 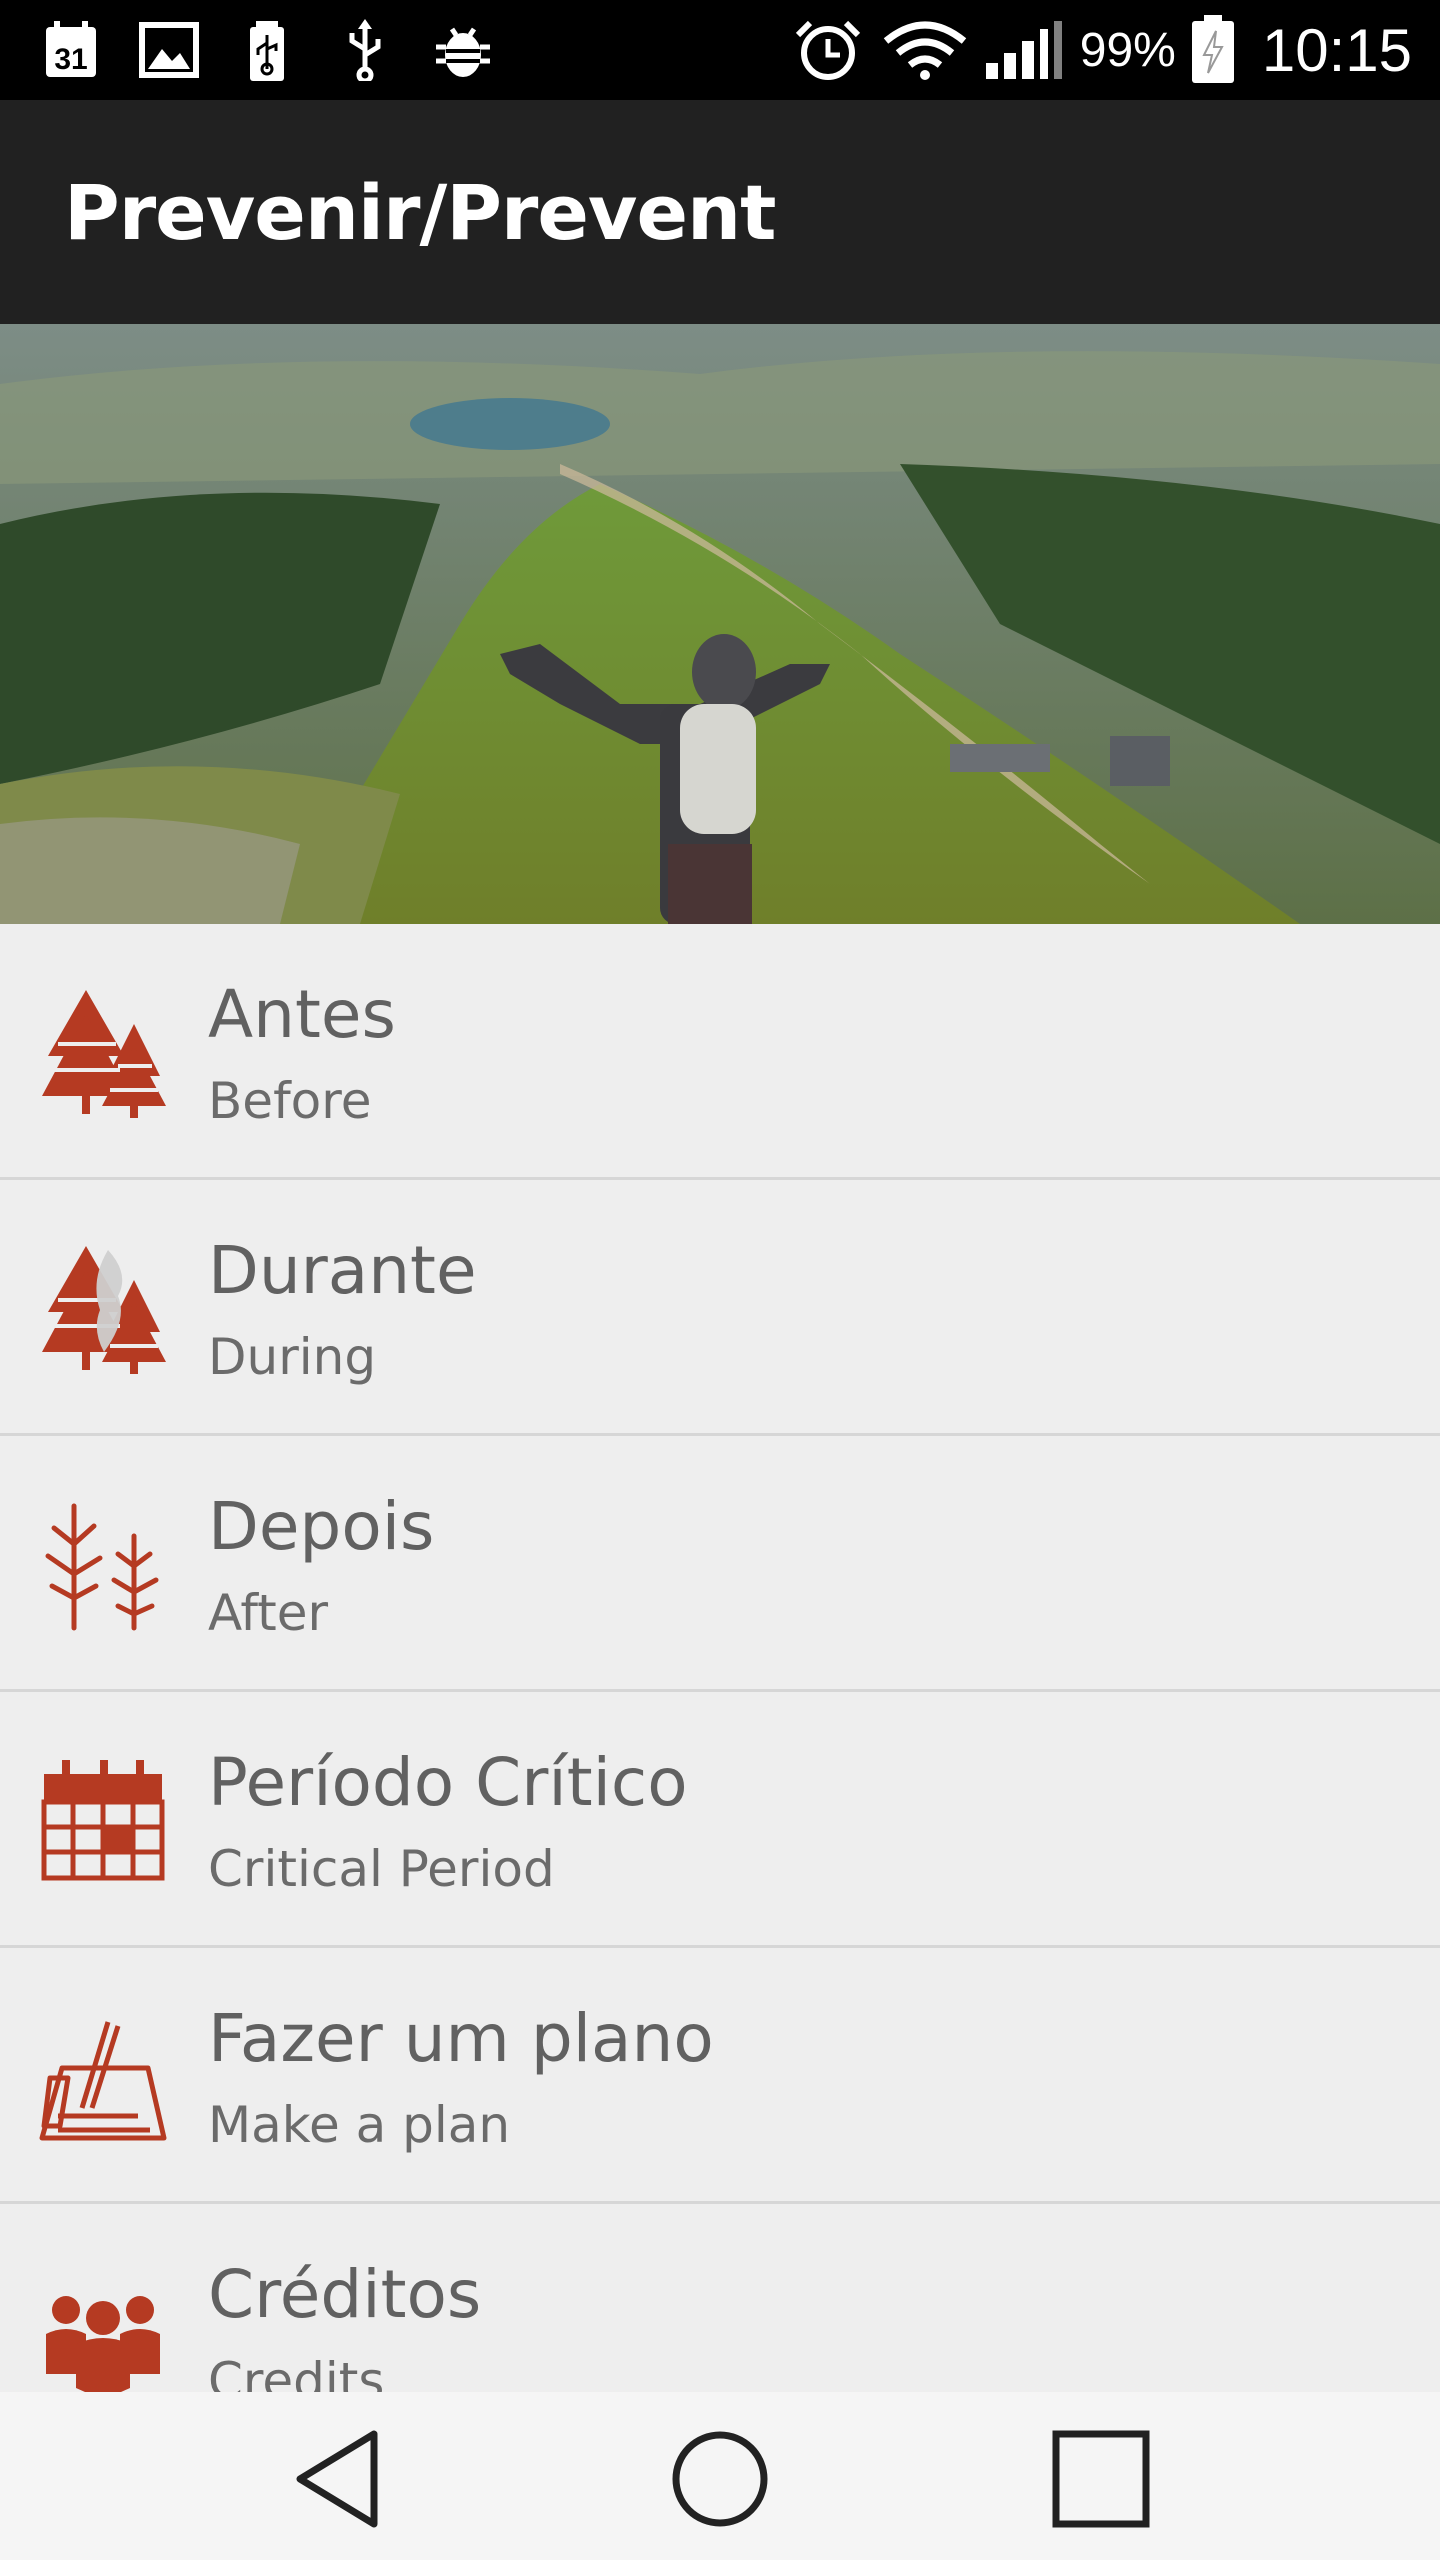 What do you see at coordinates (169, 50) in the screenshot?
I see `image-icon` at bounding box center [169, 50].